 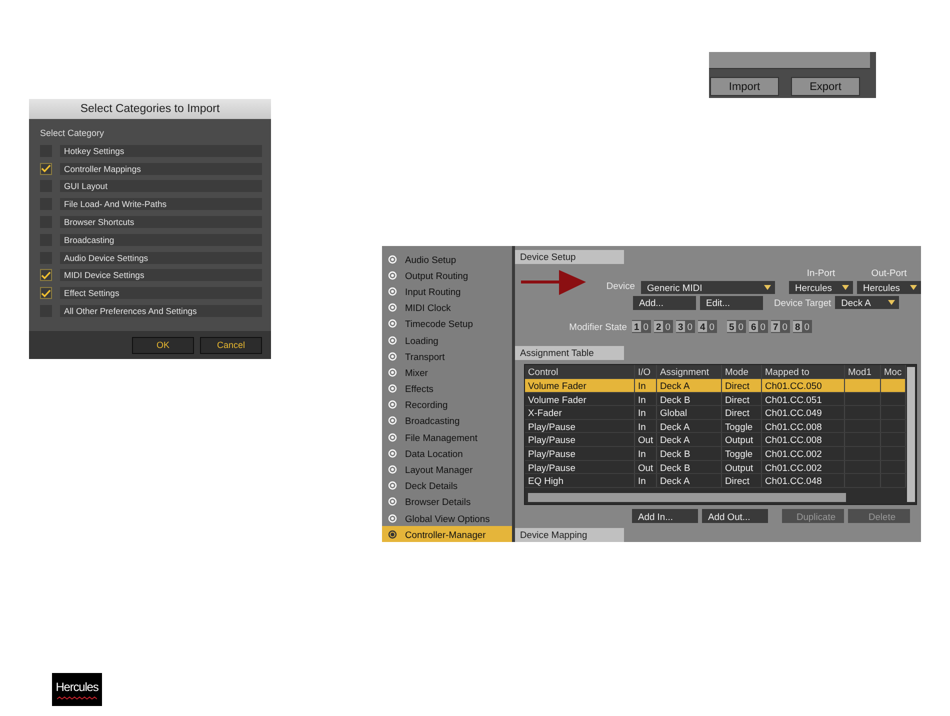 I want to click on modifier-indicator: 6 0, so click(x=758, y=326).